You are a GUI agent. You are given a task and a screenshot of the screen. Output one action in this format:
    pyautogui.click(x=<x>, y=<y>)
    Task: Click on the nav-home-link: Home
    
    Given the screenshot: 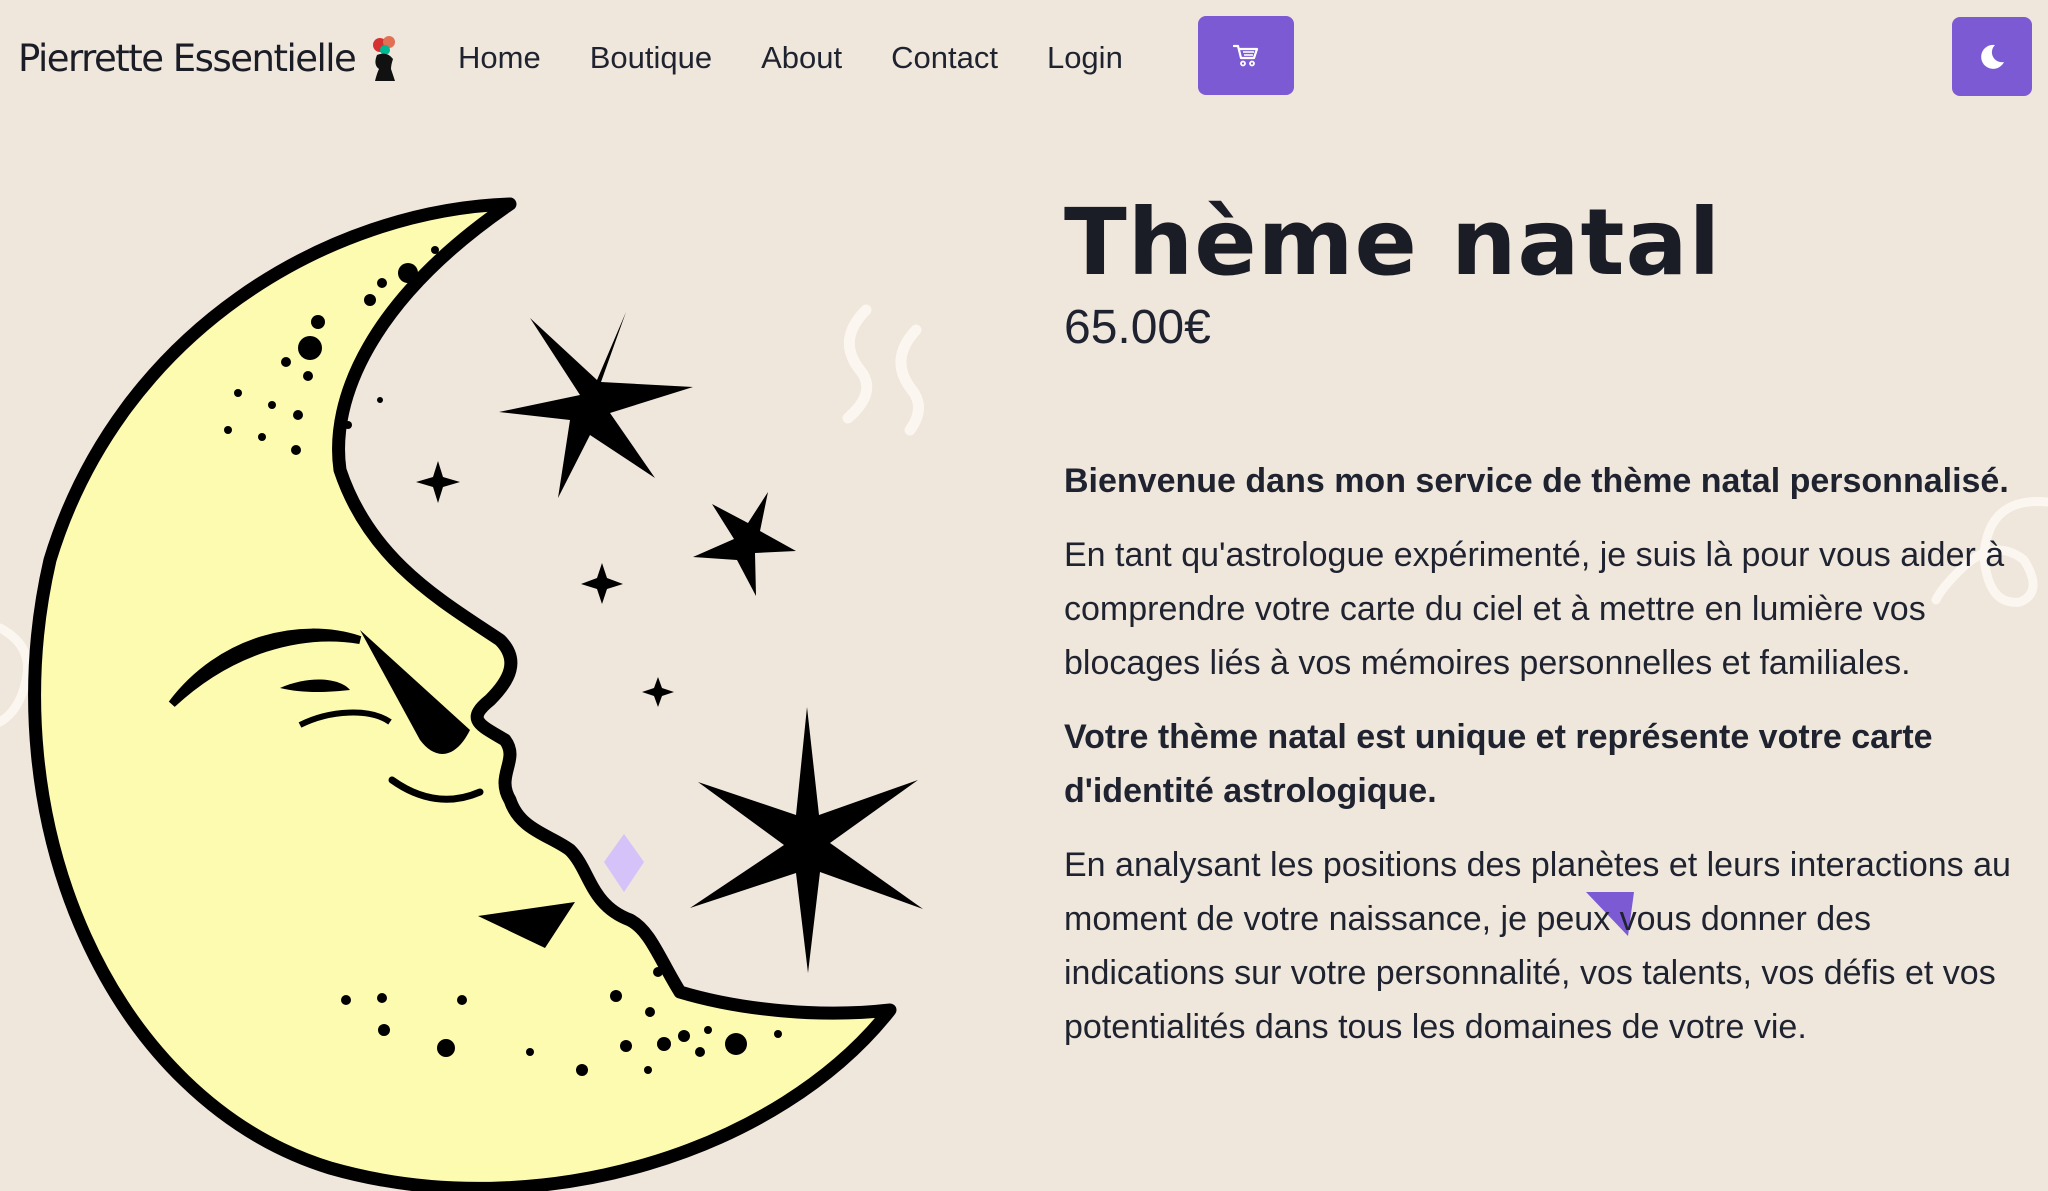 What is the action you would take?
    pyautogui.click(x=499, y=58)
    